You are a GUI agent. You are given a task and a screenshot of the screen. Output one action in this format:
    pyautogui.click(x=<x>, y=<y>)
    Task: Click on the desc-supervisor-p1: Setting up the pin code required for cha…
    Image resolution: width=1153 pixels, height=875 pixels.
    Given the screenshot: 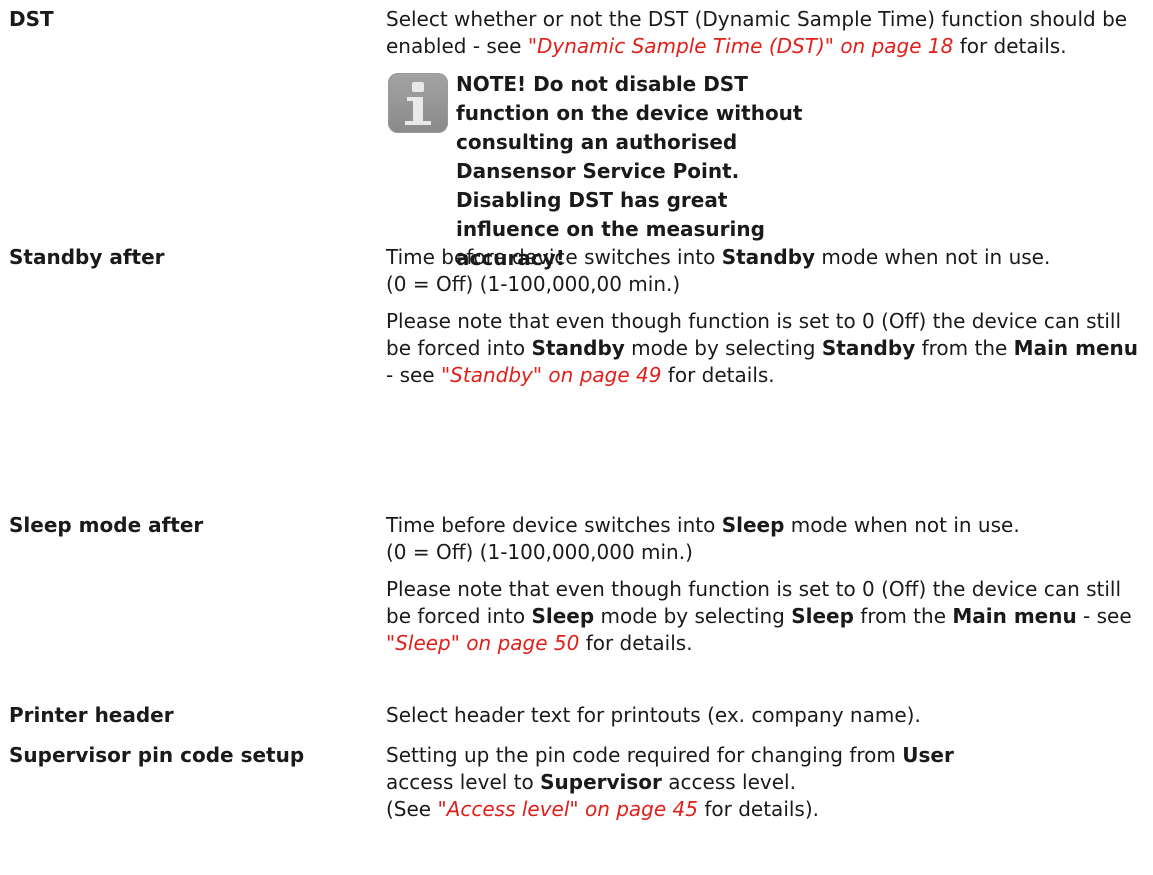 What is the action you would take?
    pyautogui.click(x=766, y=782)
    